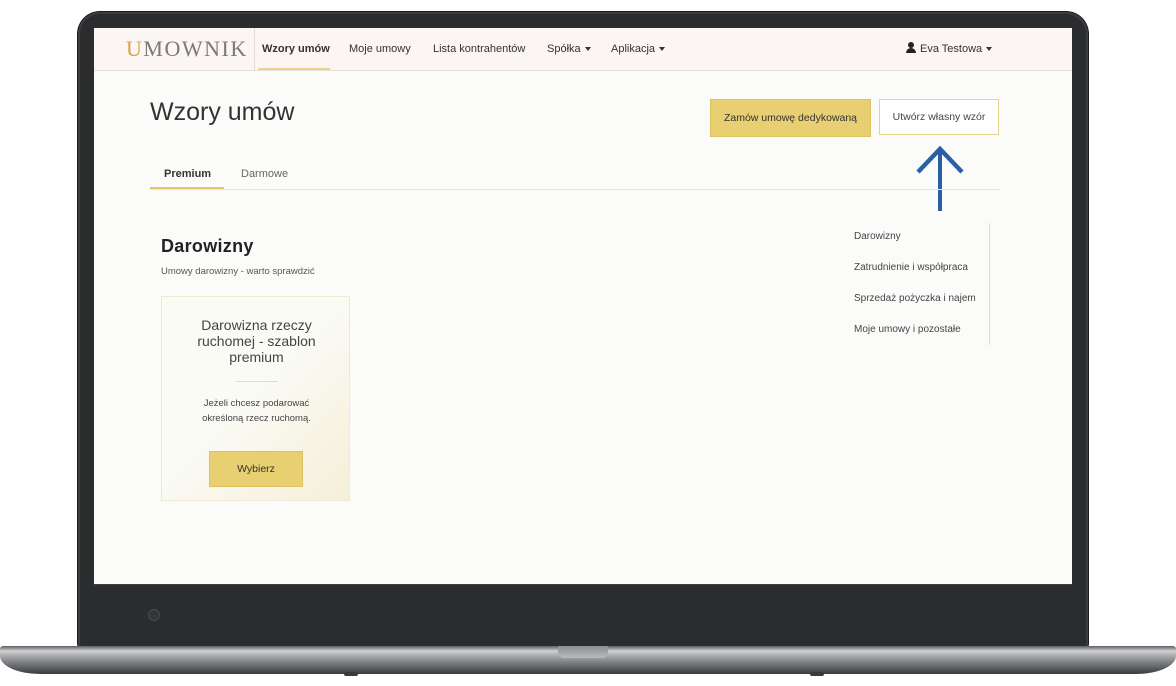 The height and width of the screenshot is (686, 1176). What do you see at coordinates (135, 48) in the screenshot?
I see `logo-initial: U` at bounding box center [135, 48].